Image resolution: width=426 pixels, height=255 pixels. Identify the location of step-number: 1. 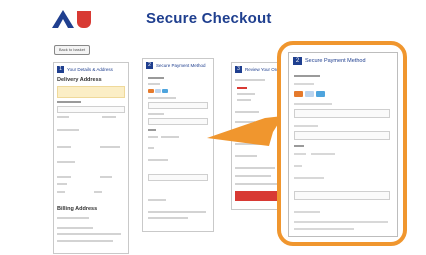
(60, 69).